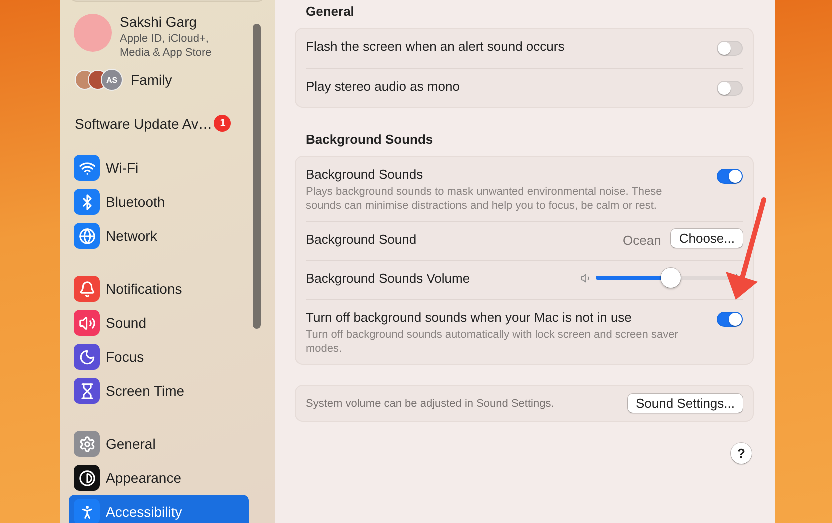 The height and width of the screenshot is (523, 832). Describe the element at coordinates (159, 357) in the screenshot. I see `sidebar-item: Focus` at that location.